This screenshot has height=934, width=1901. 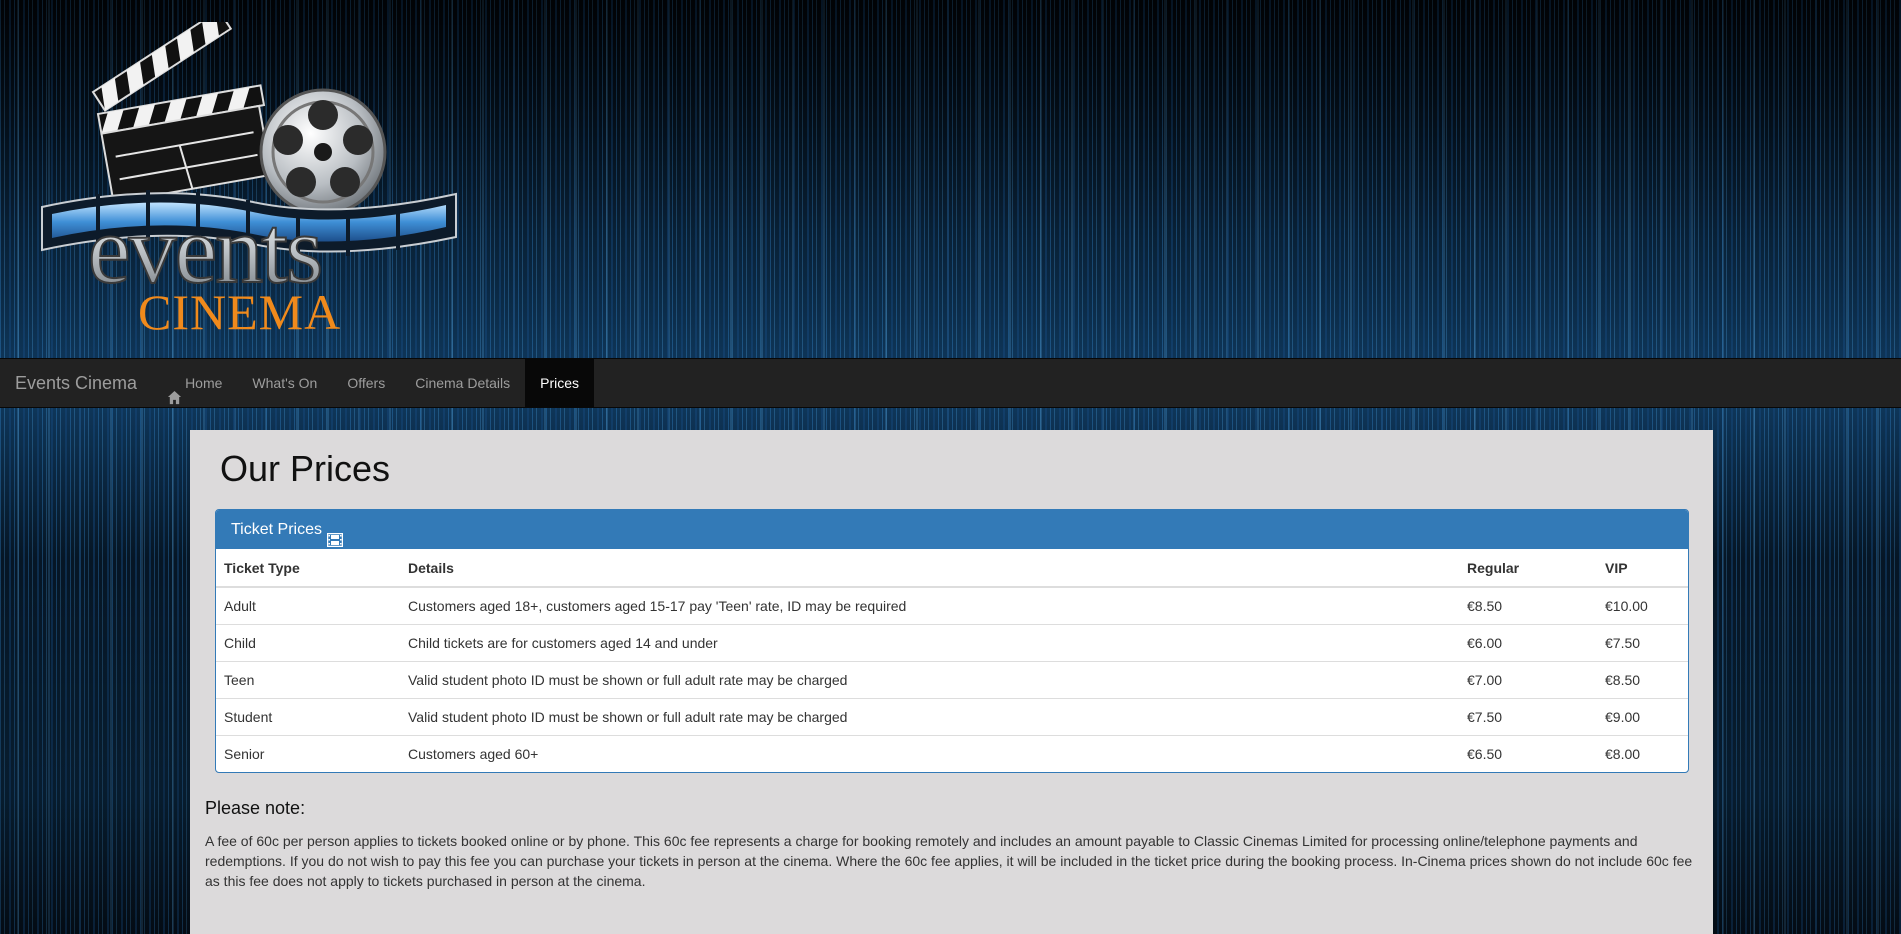 I want to click on page-title: Our Prices, so click(x=305, y=468).